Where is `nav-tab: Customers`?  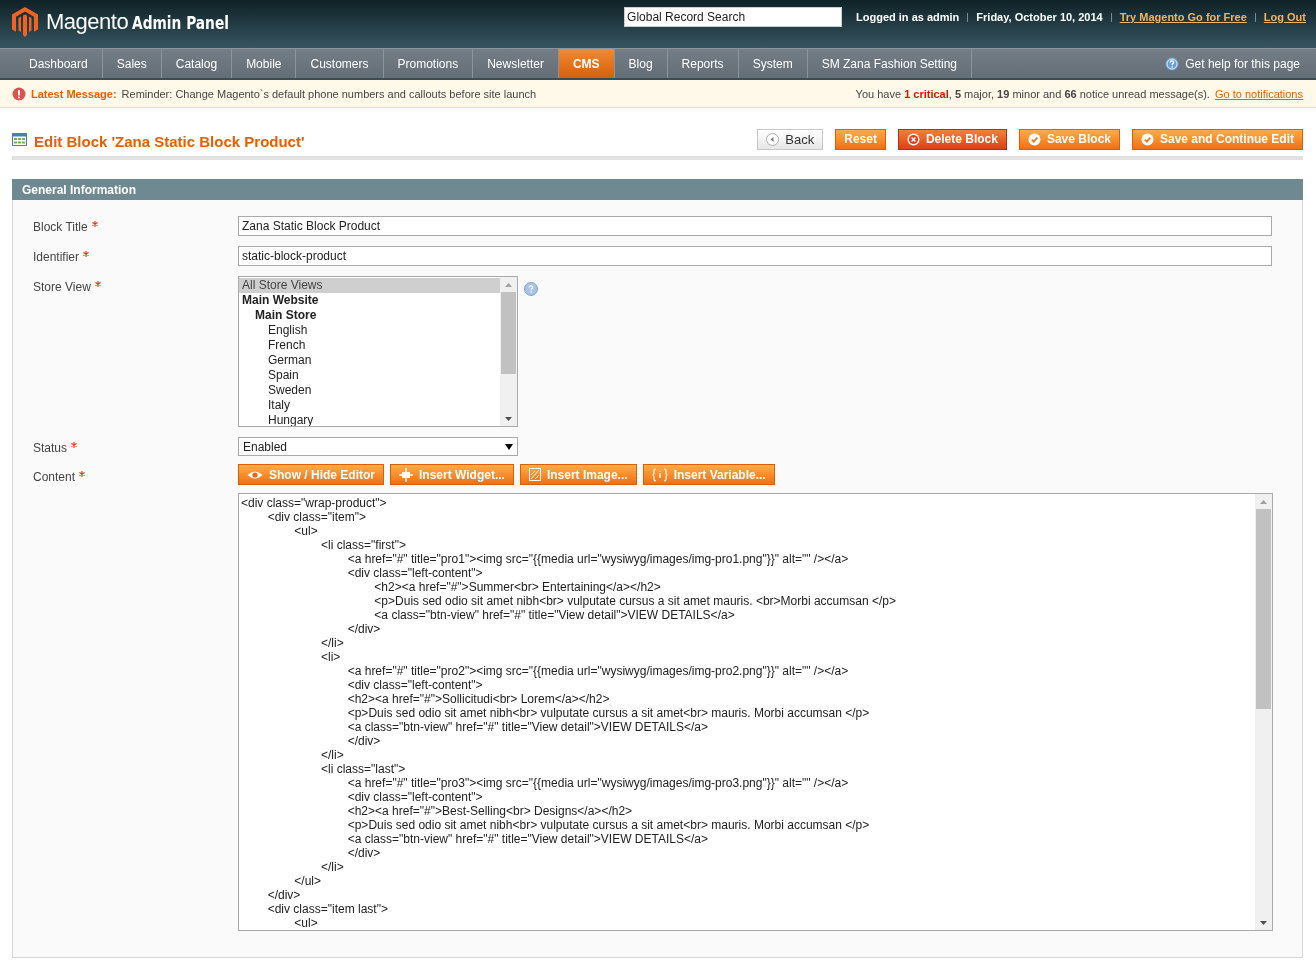
nav-tab: Customers is located at coordinates (340, 63).